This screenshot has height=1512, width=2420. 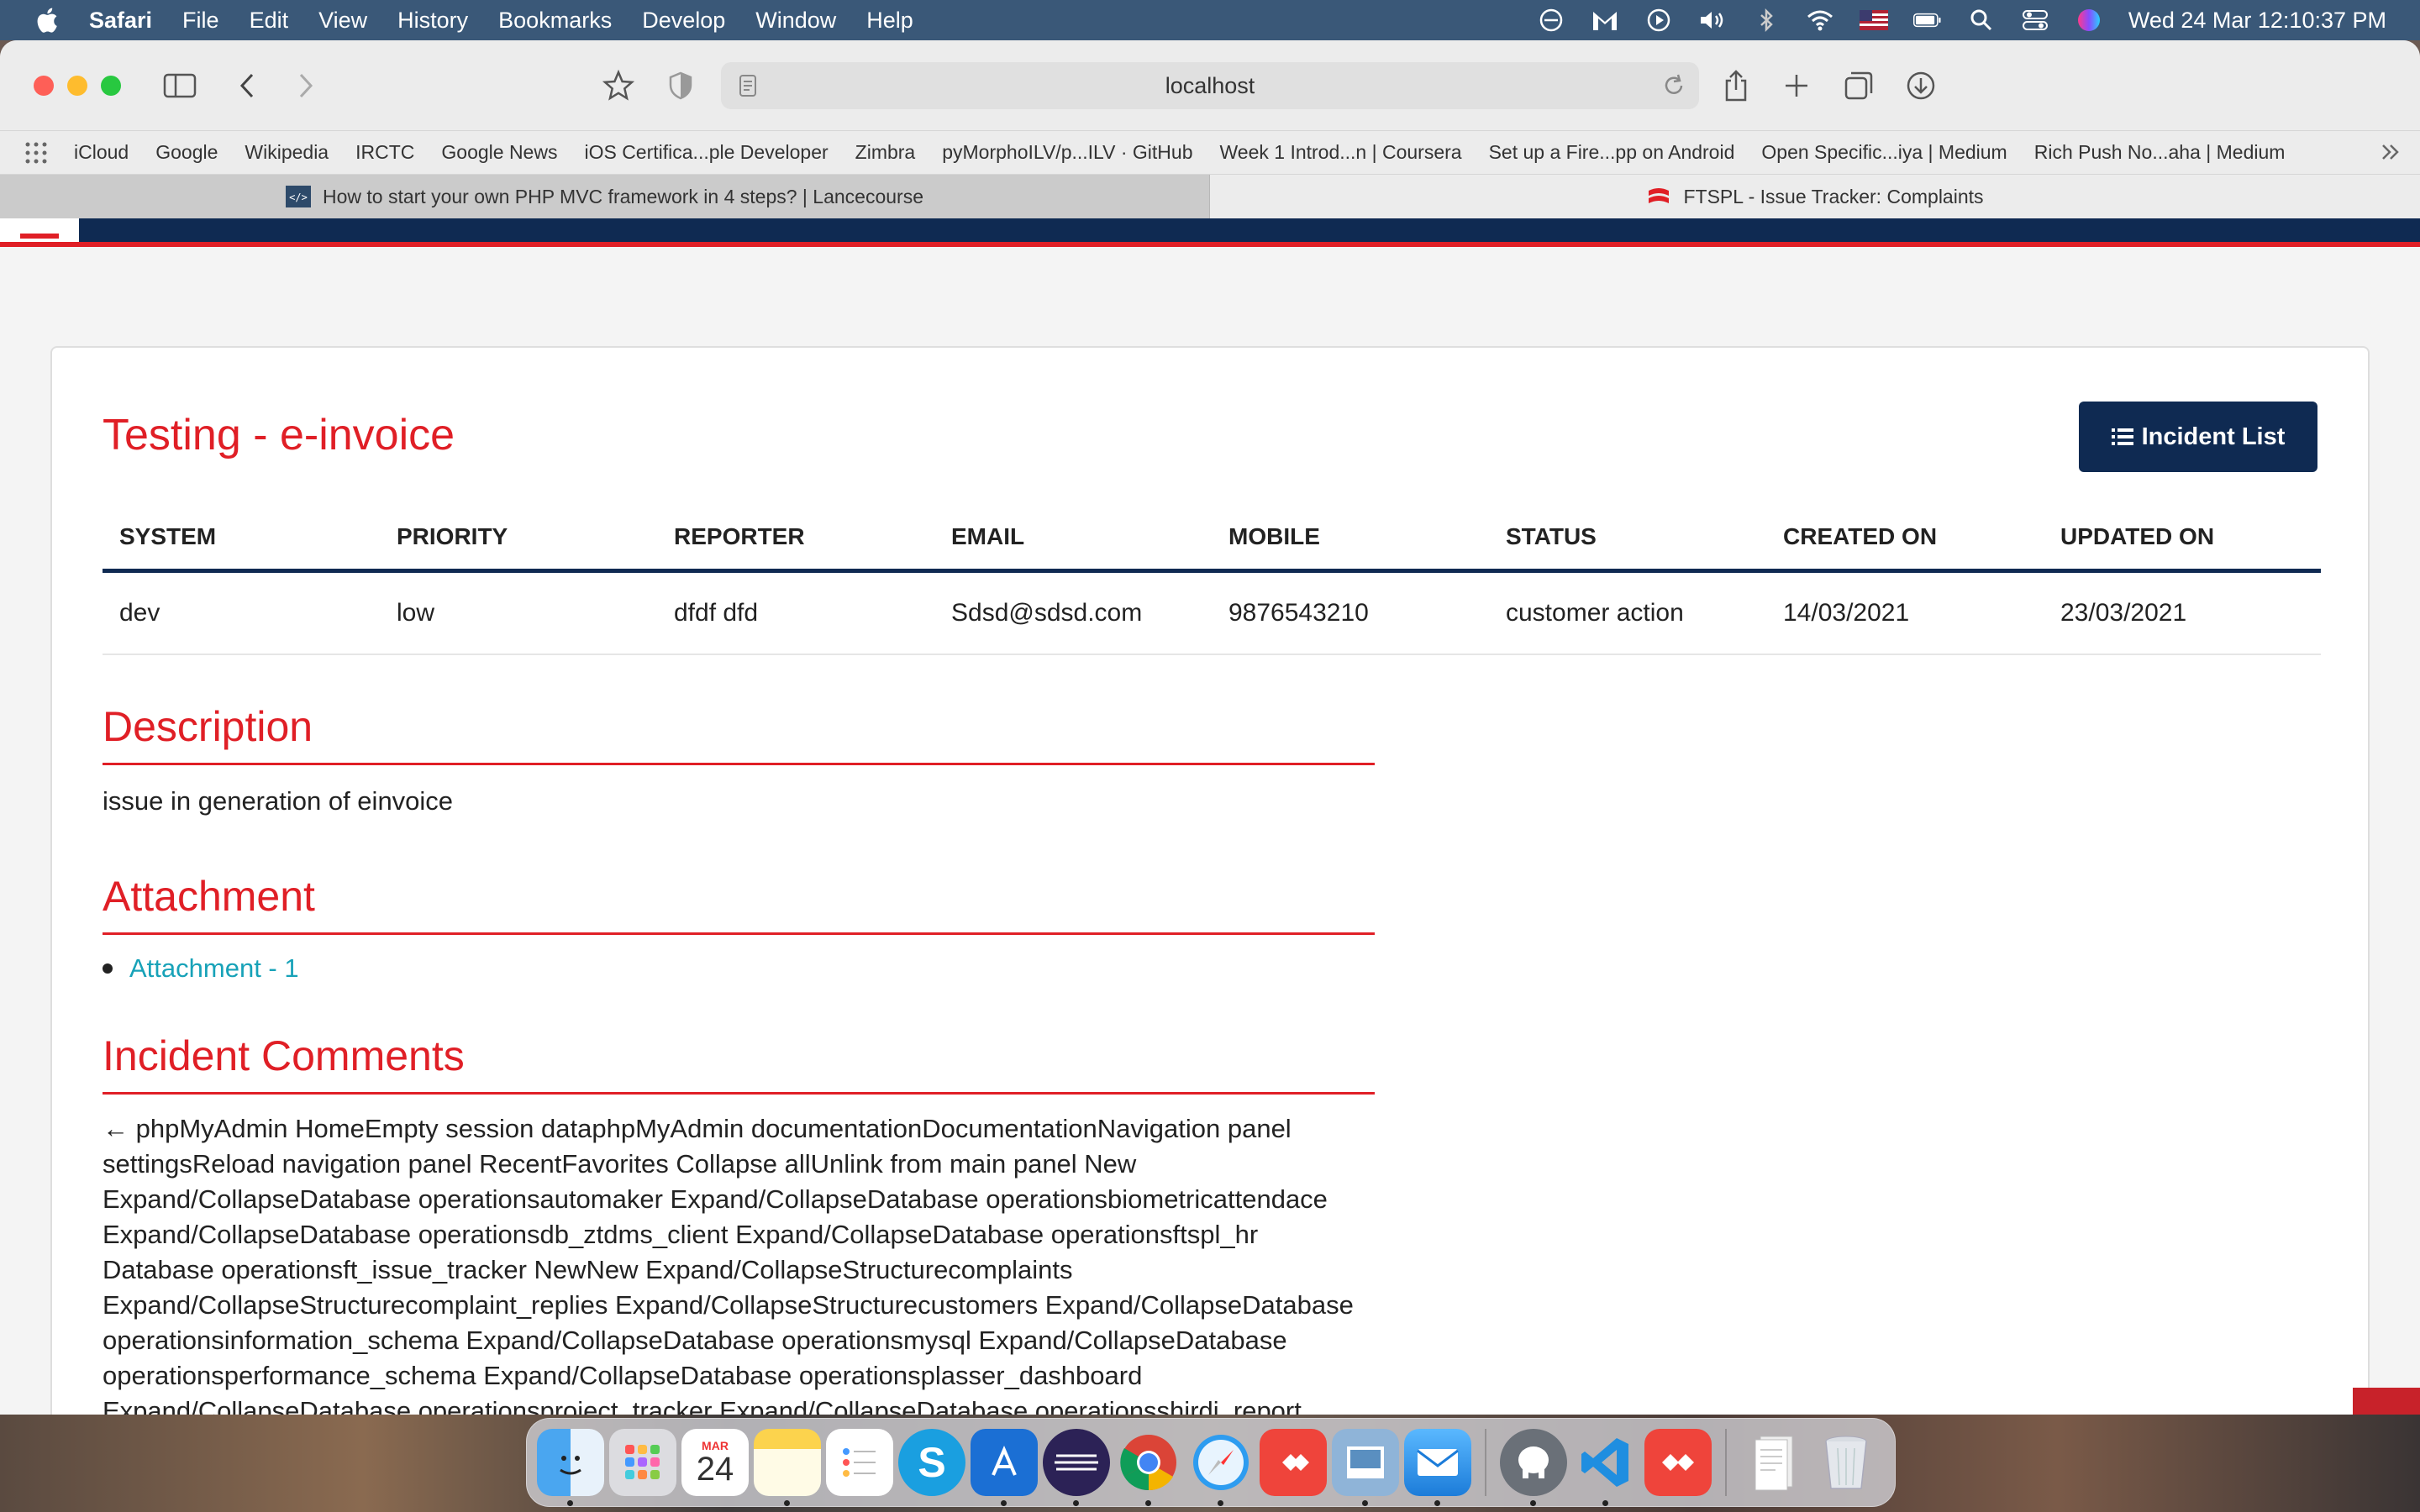 I want to click on siri-icon, so click(x=2089, y=20).